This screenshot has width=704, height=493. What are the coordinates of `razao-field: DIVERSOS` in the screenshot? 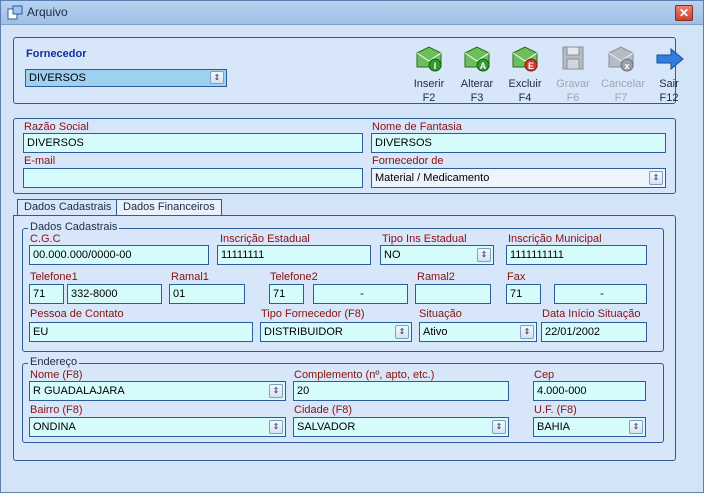 It's located at (193, 143).